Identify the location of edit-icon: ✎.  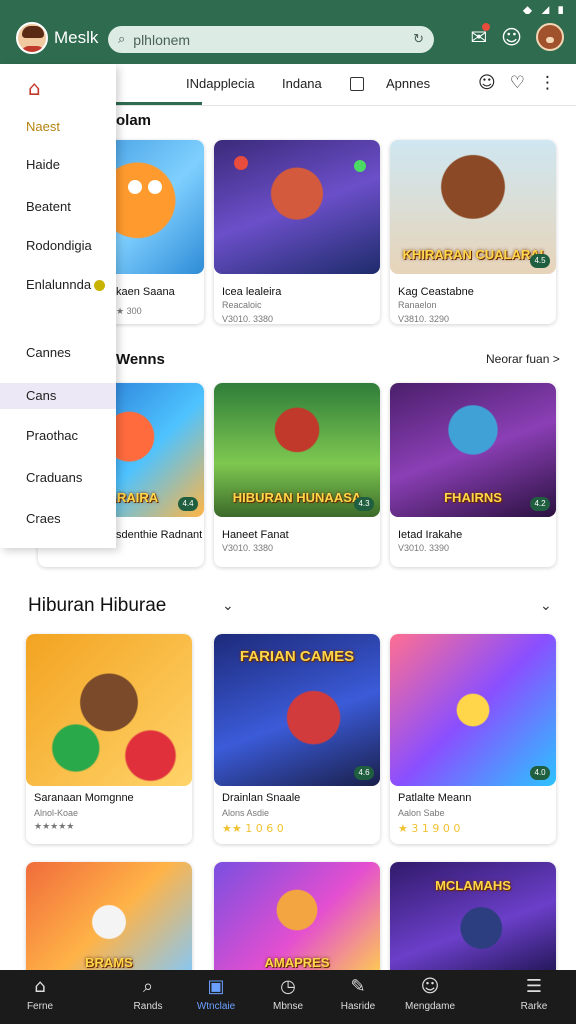
(358, 986).